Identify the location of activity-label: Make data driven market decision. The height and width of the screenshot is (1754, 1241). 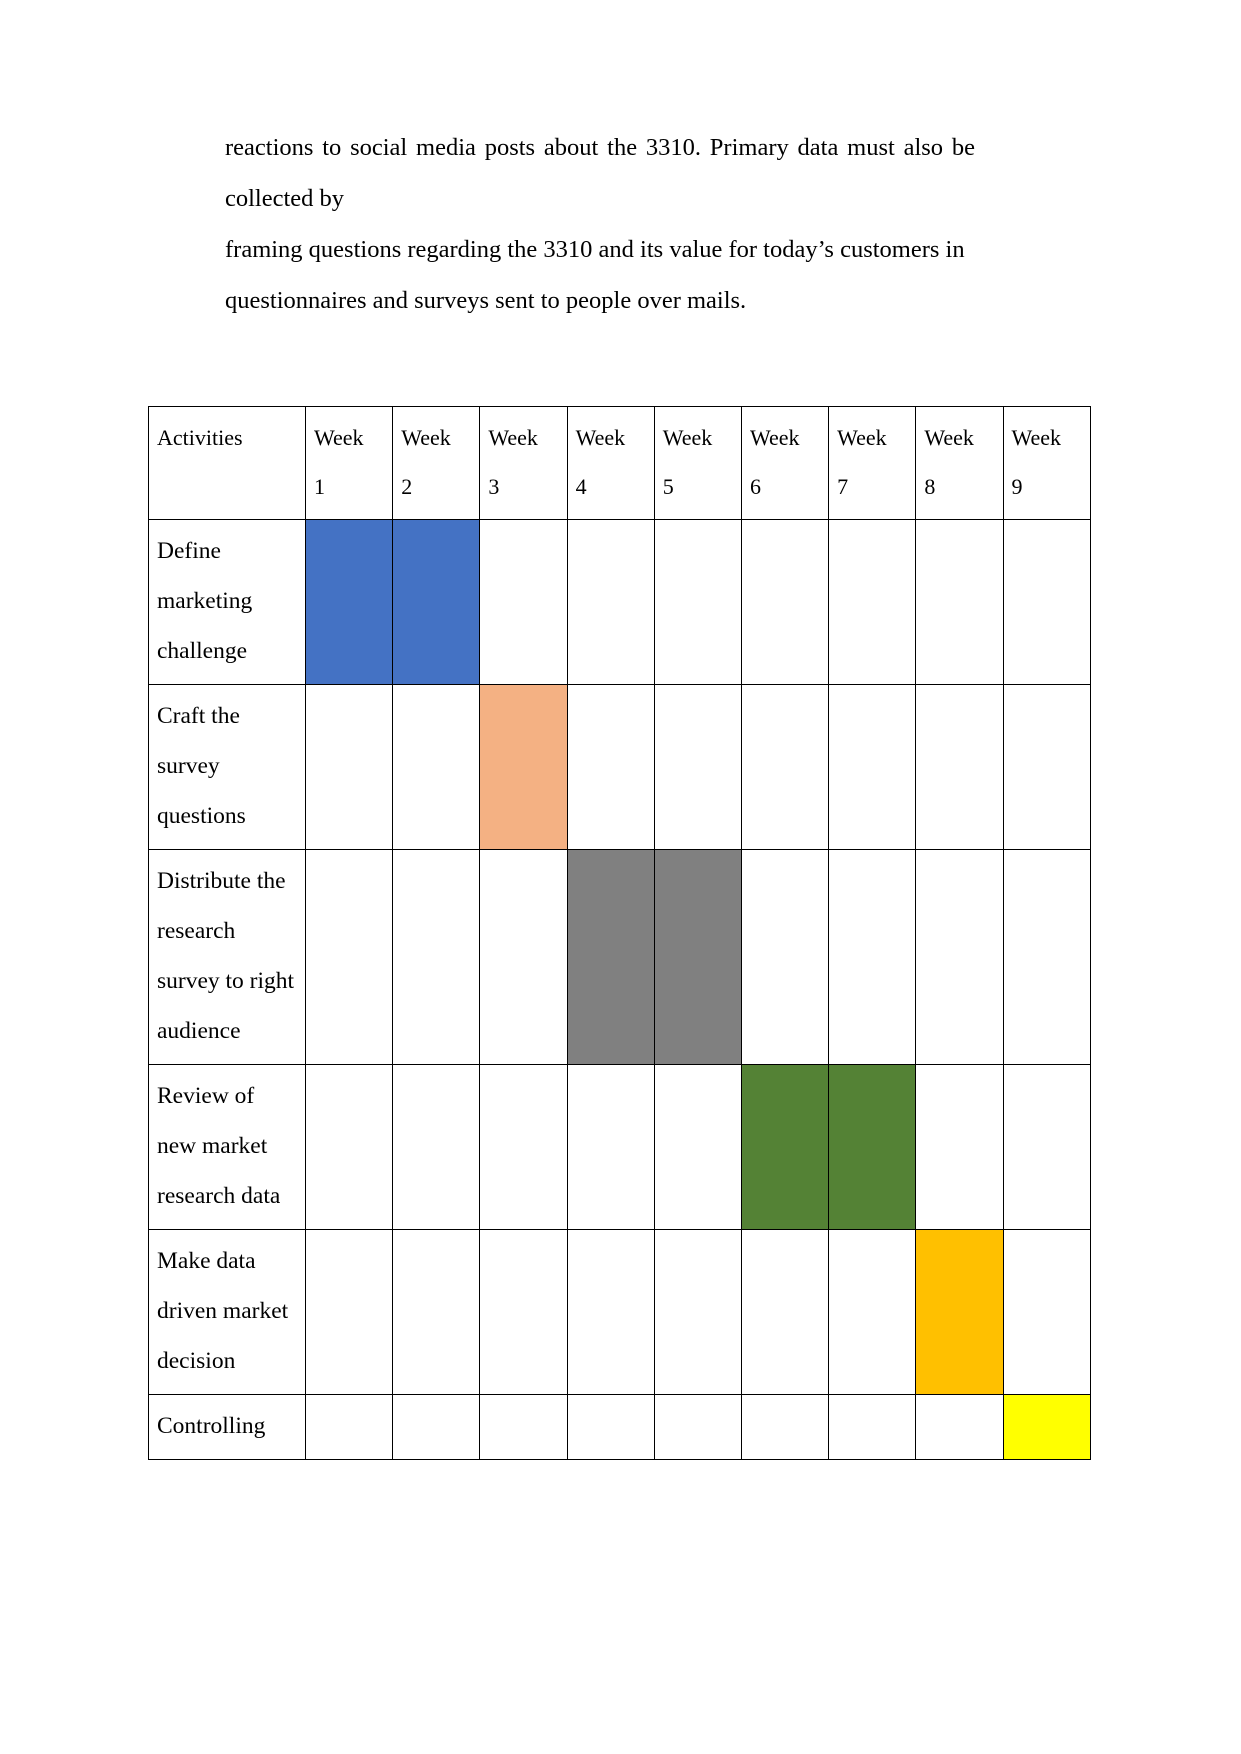
(223, 1311).